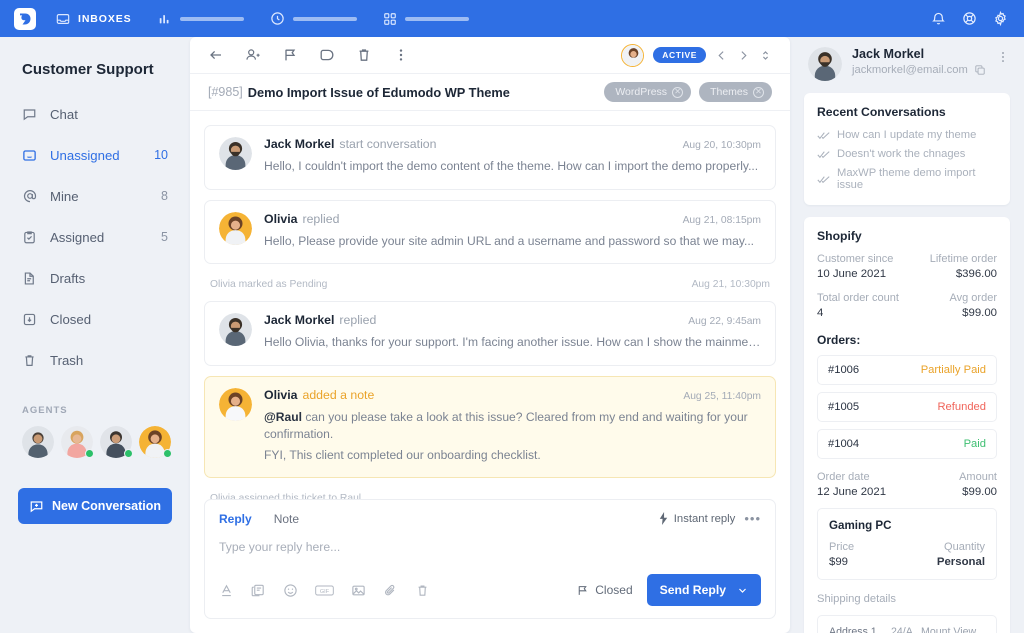  Describe the element at coordinates (390, 590) in the screenshot. I see `attachment-icon` at that location.